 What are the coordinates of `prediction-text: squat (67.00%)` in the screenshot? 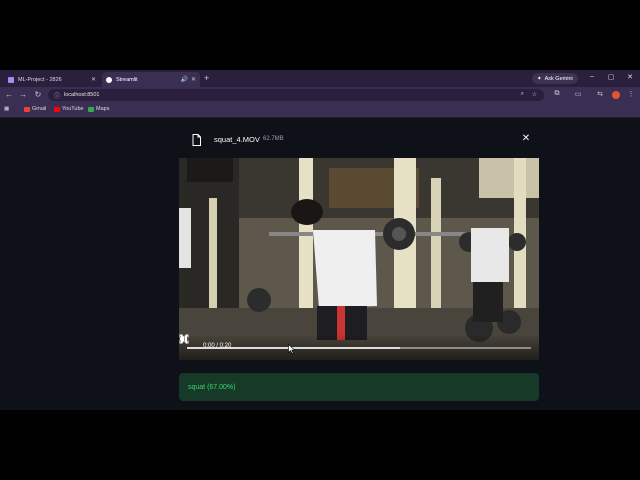 It's located at (212, 387).